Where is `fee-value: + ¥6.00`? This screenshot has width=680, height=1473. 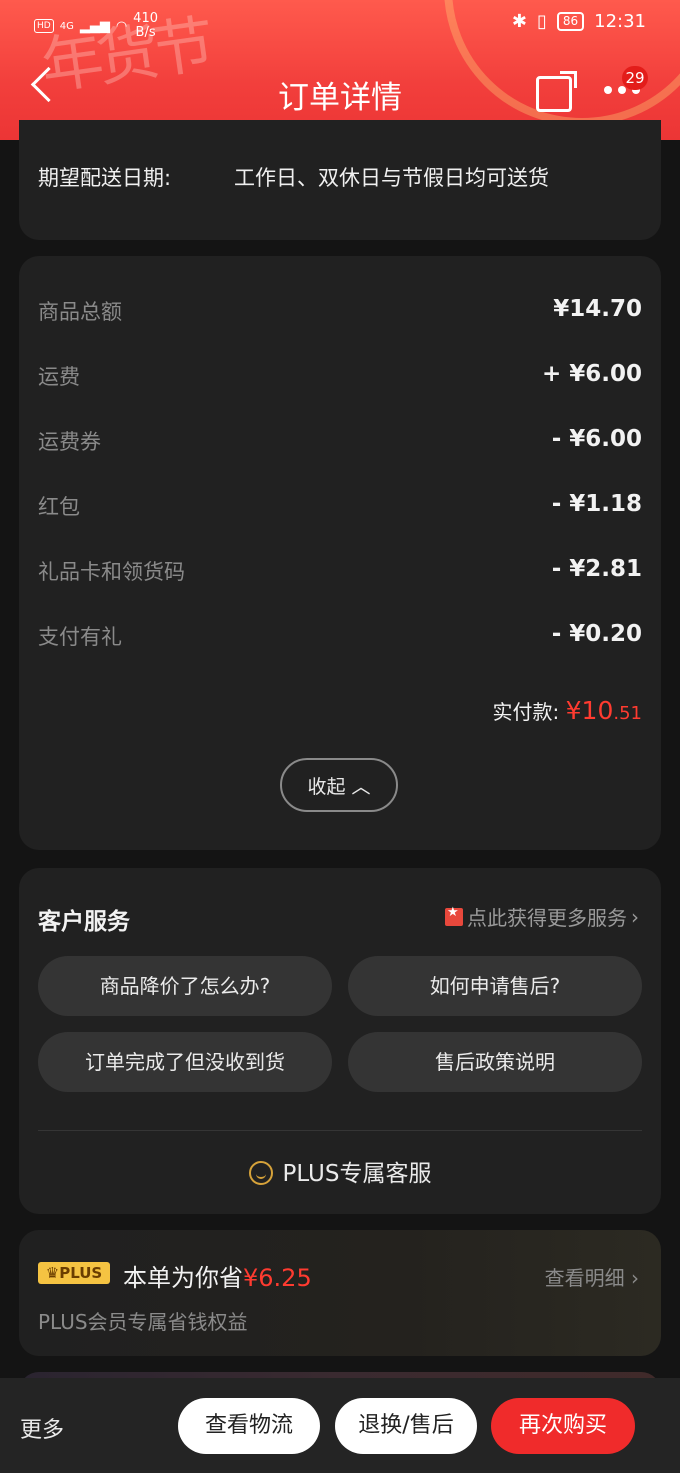 fee-value: + ¥6.00 is located at coordinates (591, 374).